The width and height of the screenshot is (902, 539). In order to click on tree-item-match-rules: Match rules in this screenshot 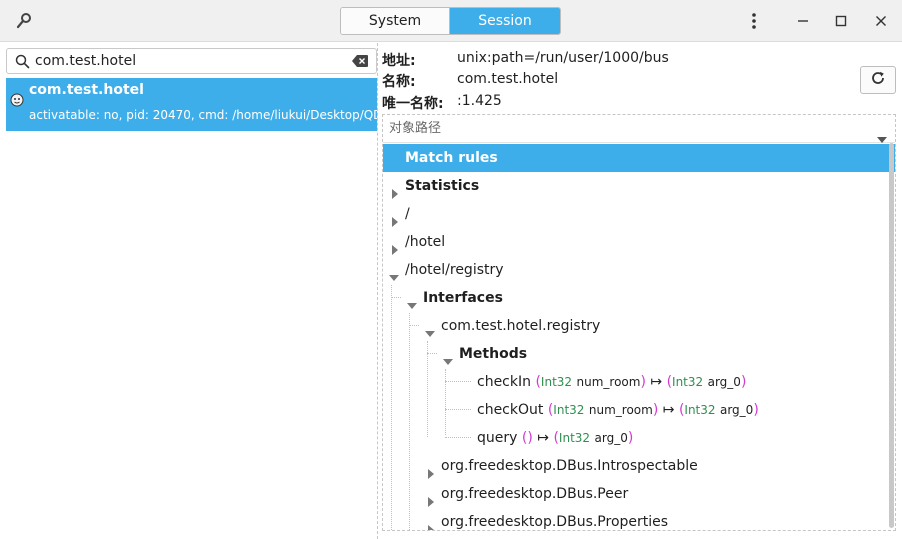, I will do `click(639, 158)`.